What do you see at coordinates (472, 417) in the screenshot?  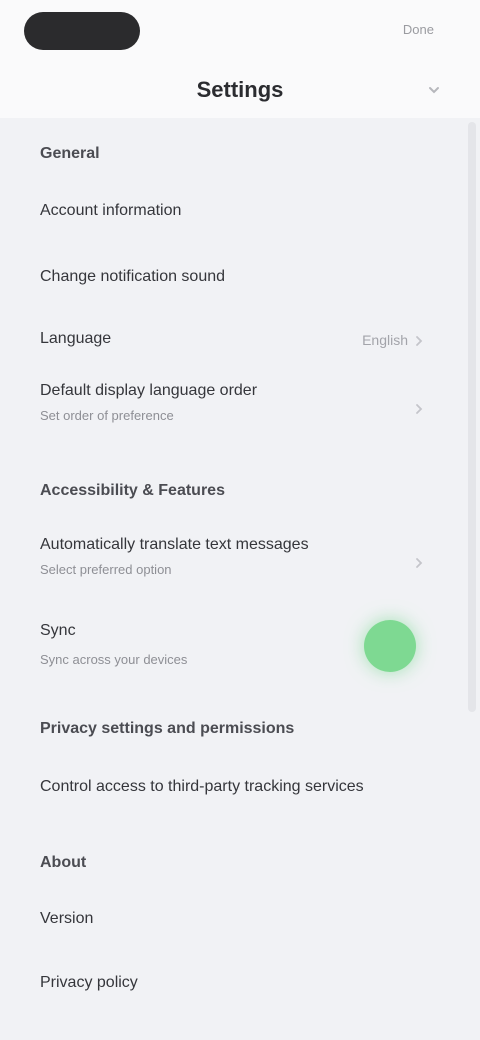 I see `scrollbar` at bounding box center [472, 417].